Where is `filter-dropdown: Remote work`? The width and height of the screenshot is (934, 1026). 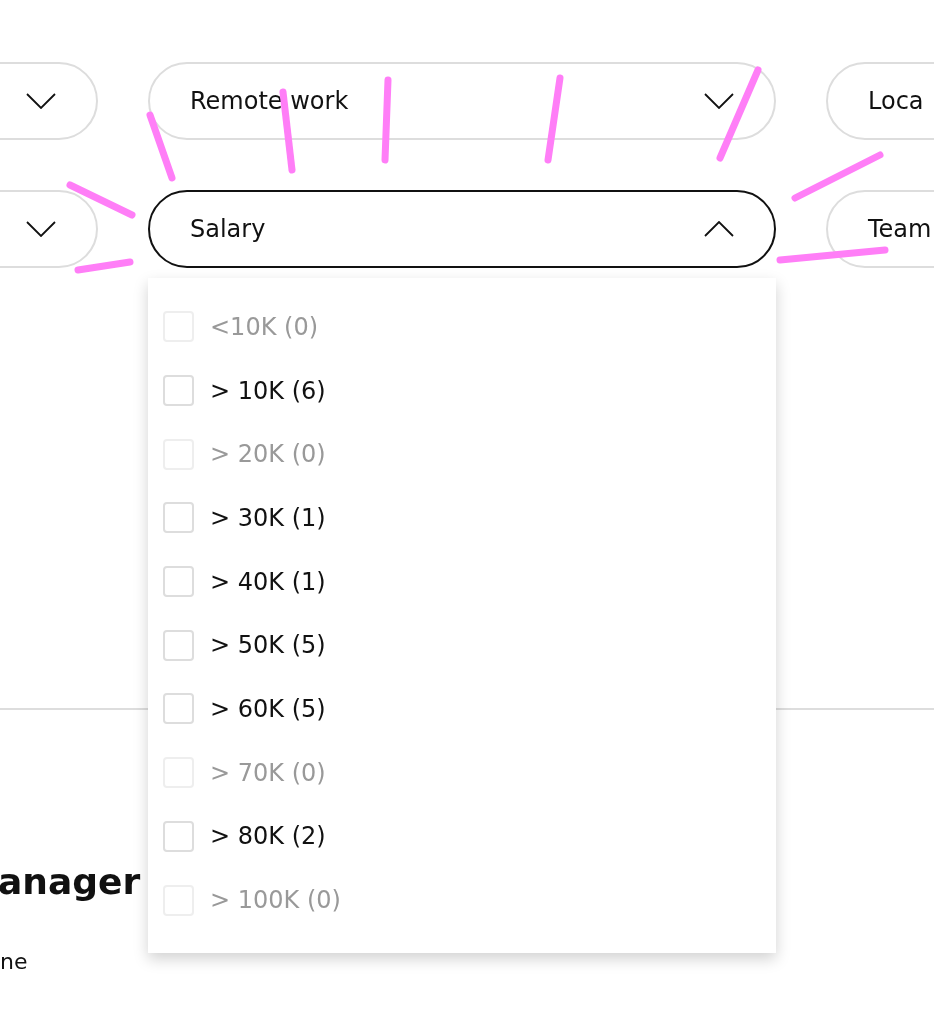
filter-dropdown: Remote work is located at coordinates (462, 101).